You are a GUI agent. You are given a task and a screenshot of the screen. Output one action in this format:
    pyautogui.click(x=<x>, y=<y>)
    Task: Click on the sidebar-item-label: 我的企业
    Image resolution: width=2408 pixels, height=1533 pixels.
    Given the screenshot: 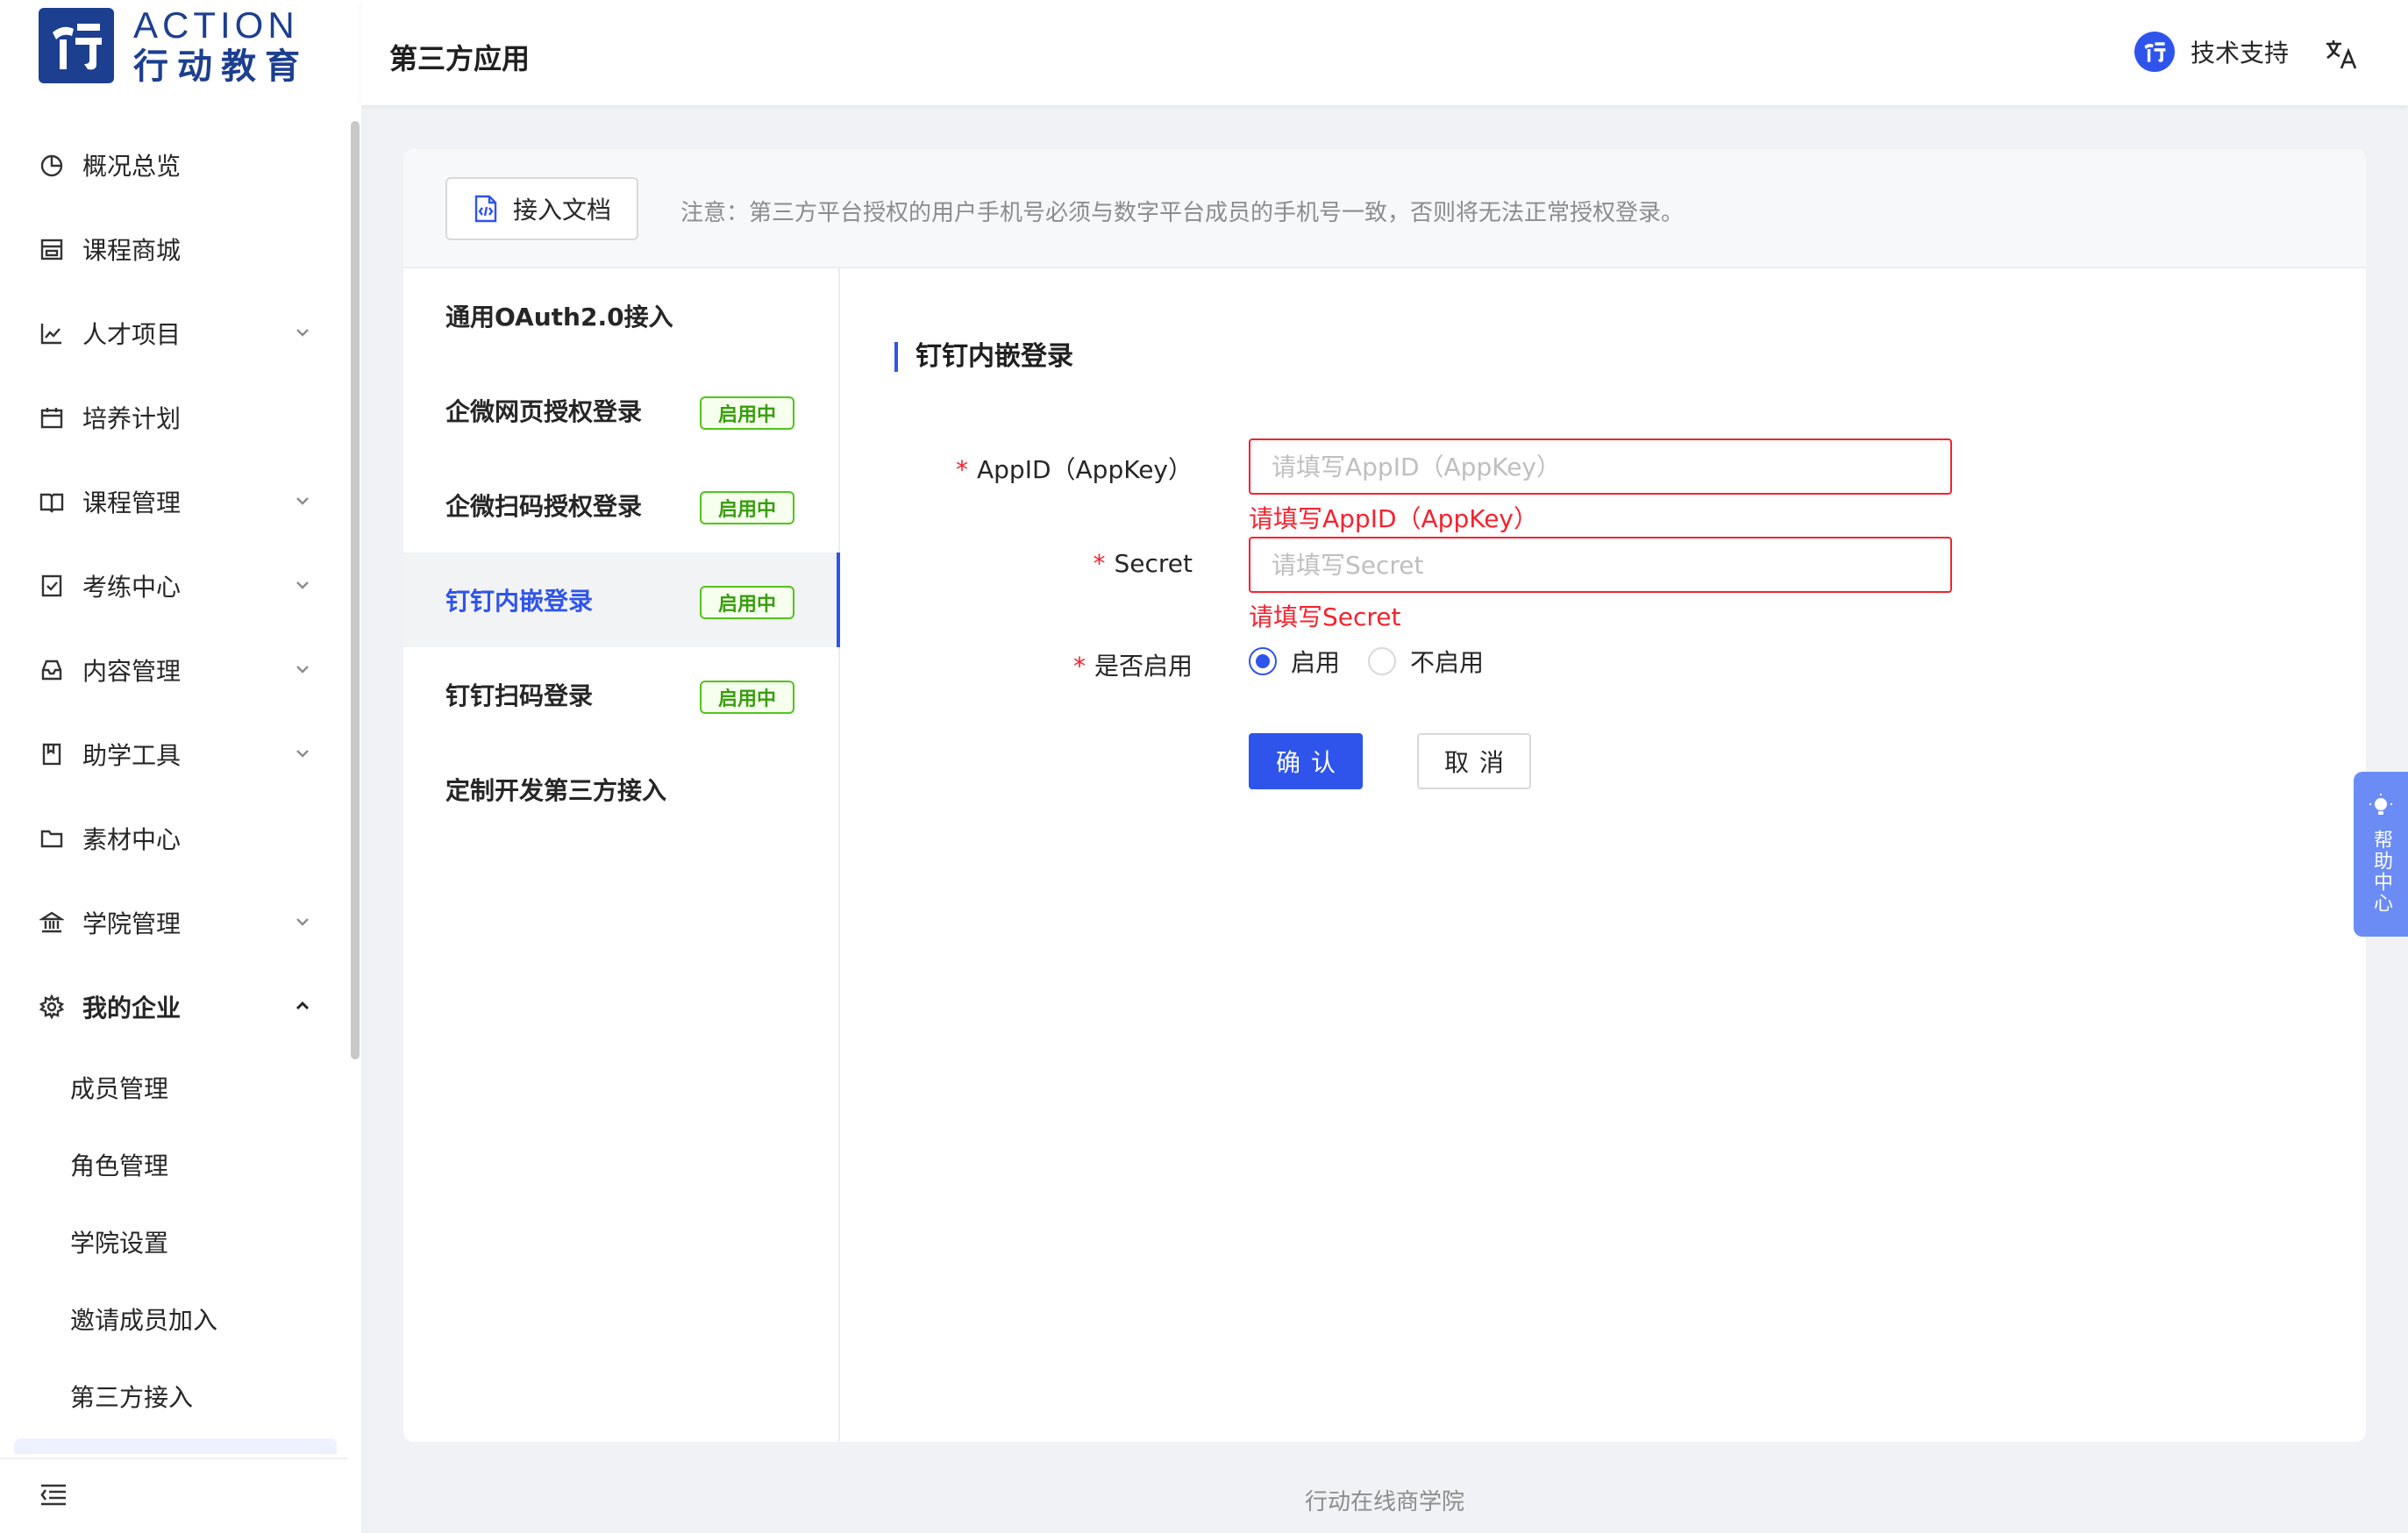 What is the action you would take?
    pyautogui.click(x=132, y=1008)
    